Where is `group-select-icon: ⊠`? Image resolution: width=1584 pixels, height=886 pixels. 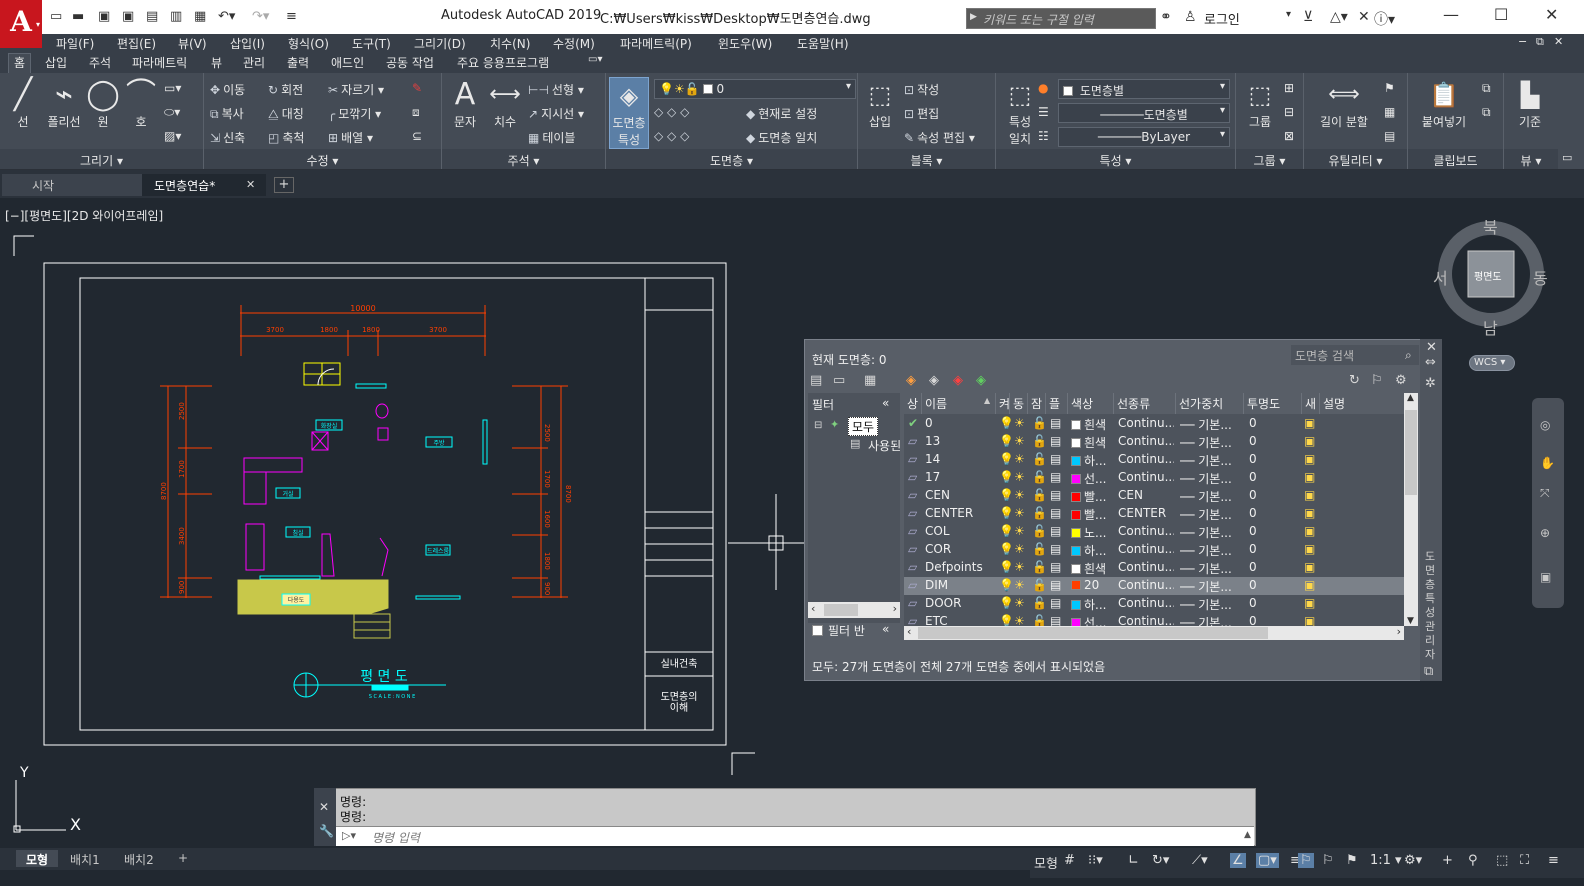
group-select-icon: ⊠ is located at coordinates (1289, 136).